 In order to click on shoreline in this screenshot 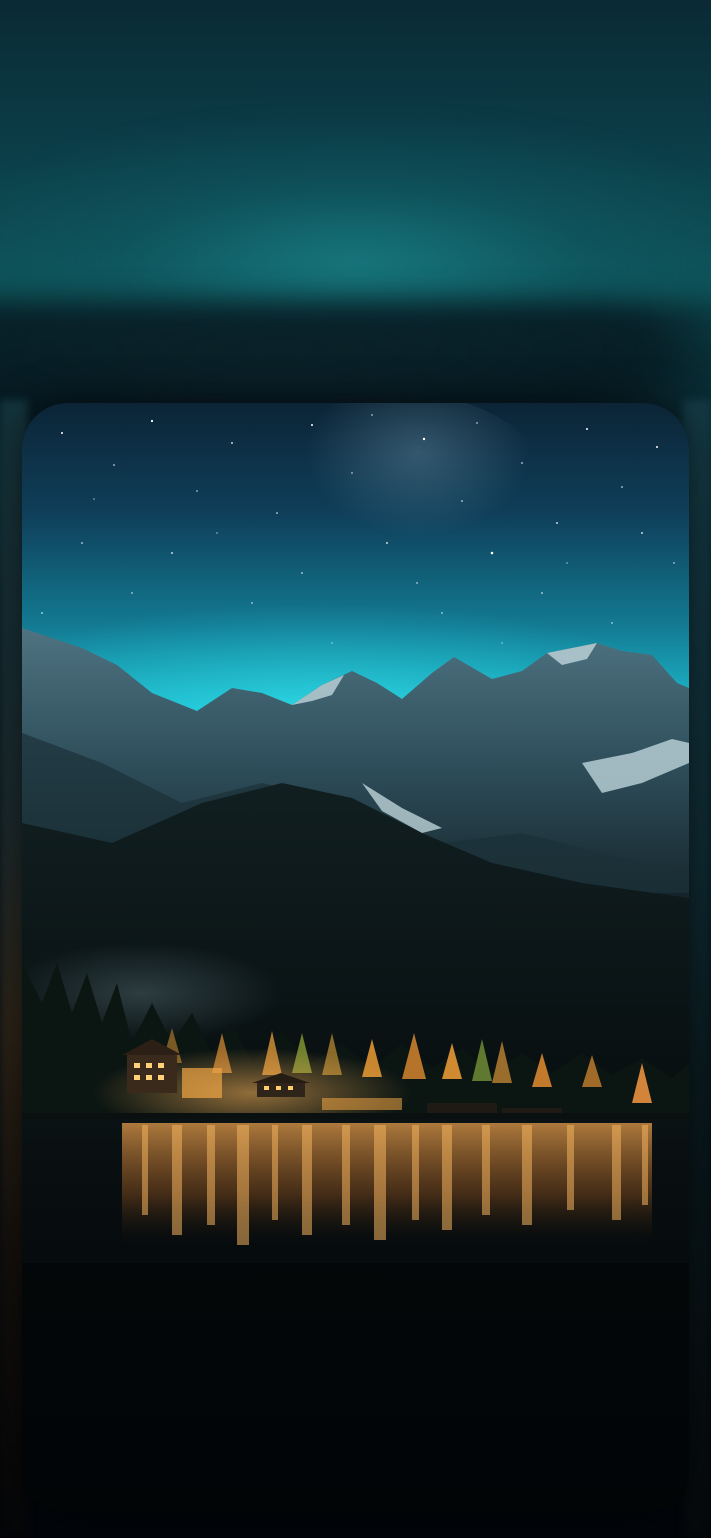, I will do `click(355, 1116)`.